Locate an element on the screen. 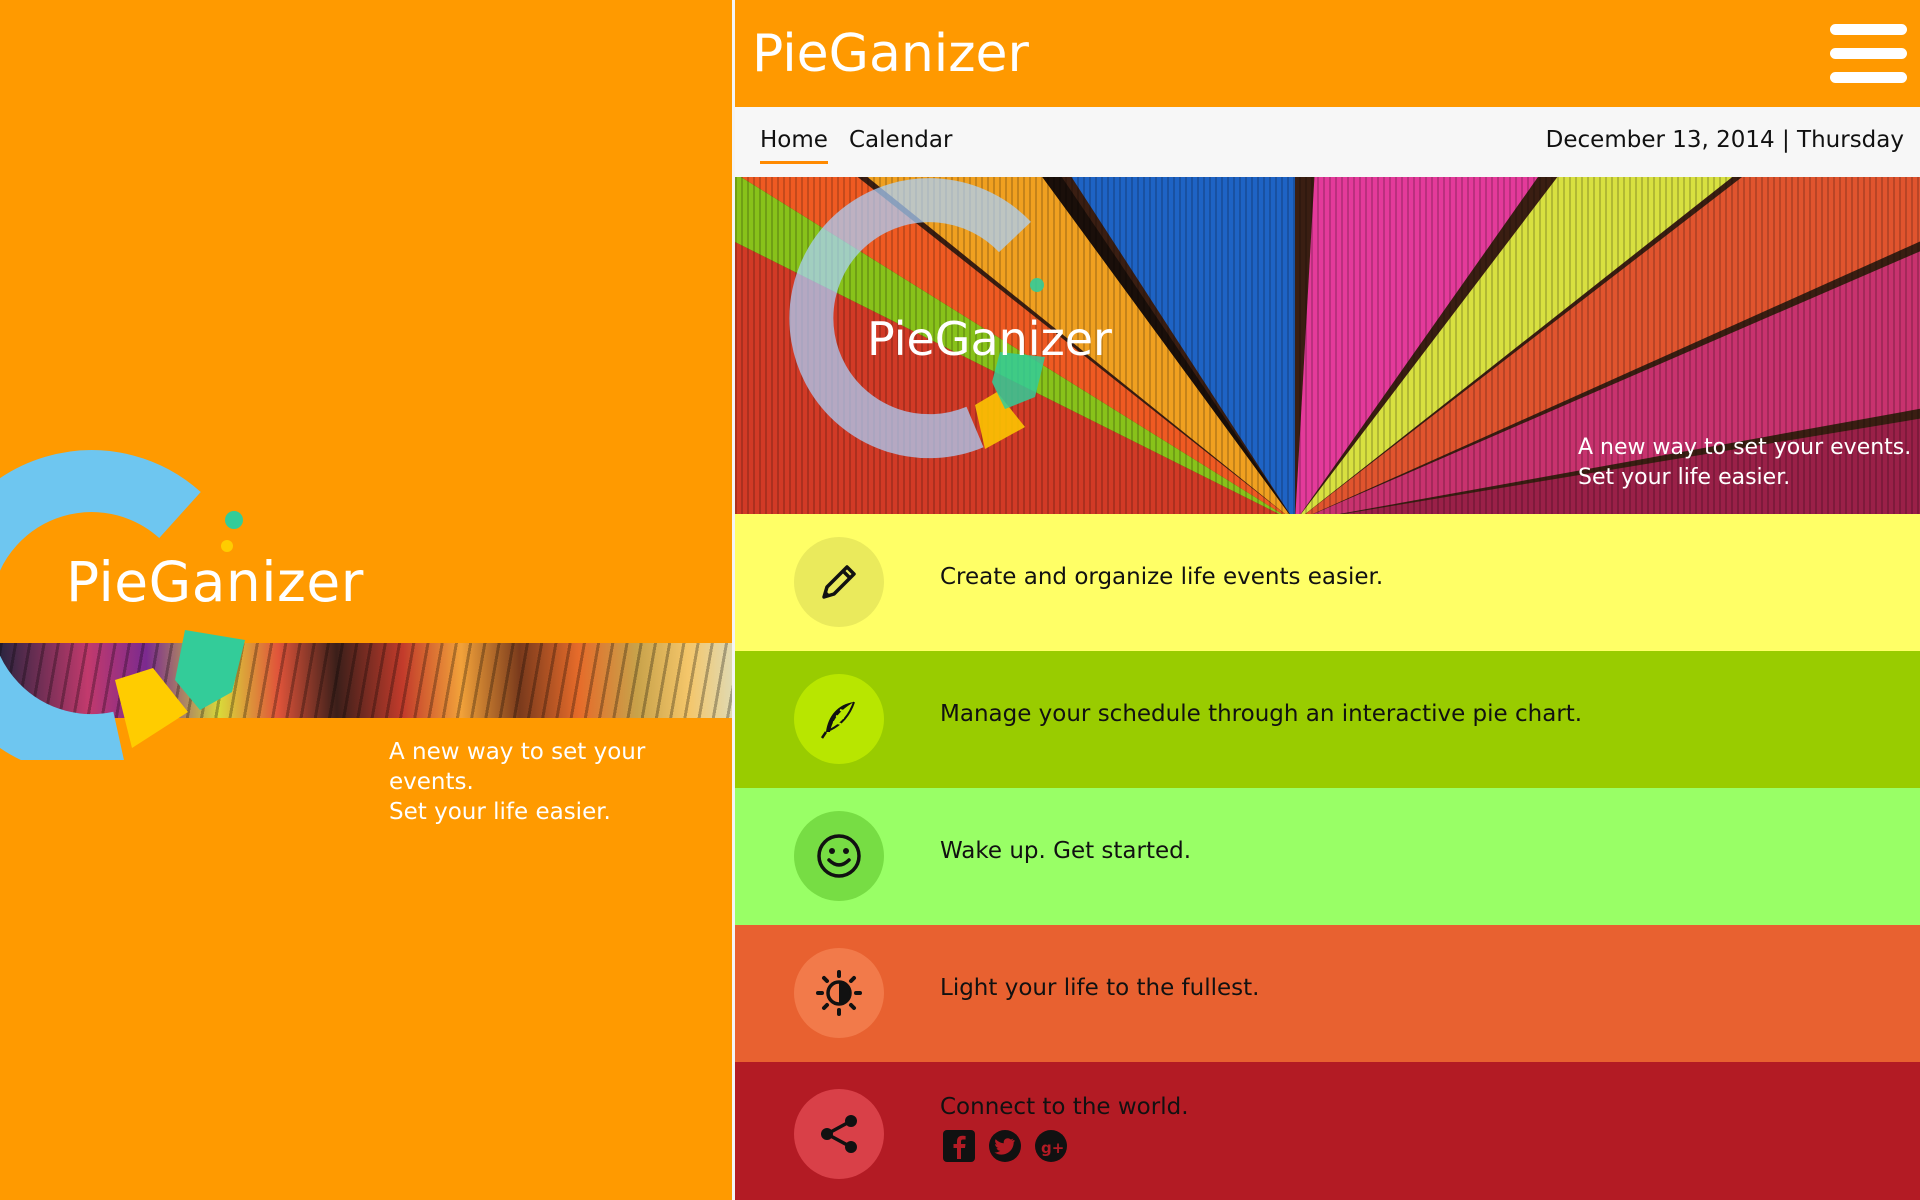 The image size is (1920, 1200). feature-row-create: Create and organize life events easier. is located at coordinates (1327, 582).